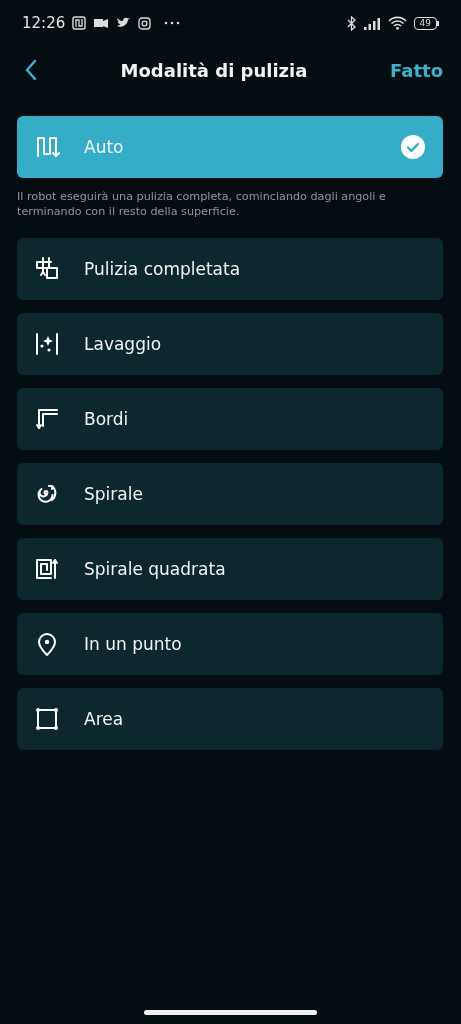 This screenshot has width=461, height=1024. What do you see at coordinates (47, 569) in the screenshot?
I see `square-spiral-icon` at bounding box center [47, 569].